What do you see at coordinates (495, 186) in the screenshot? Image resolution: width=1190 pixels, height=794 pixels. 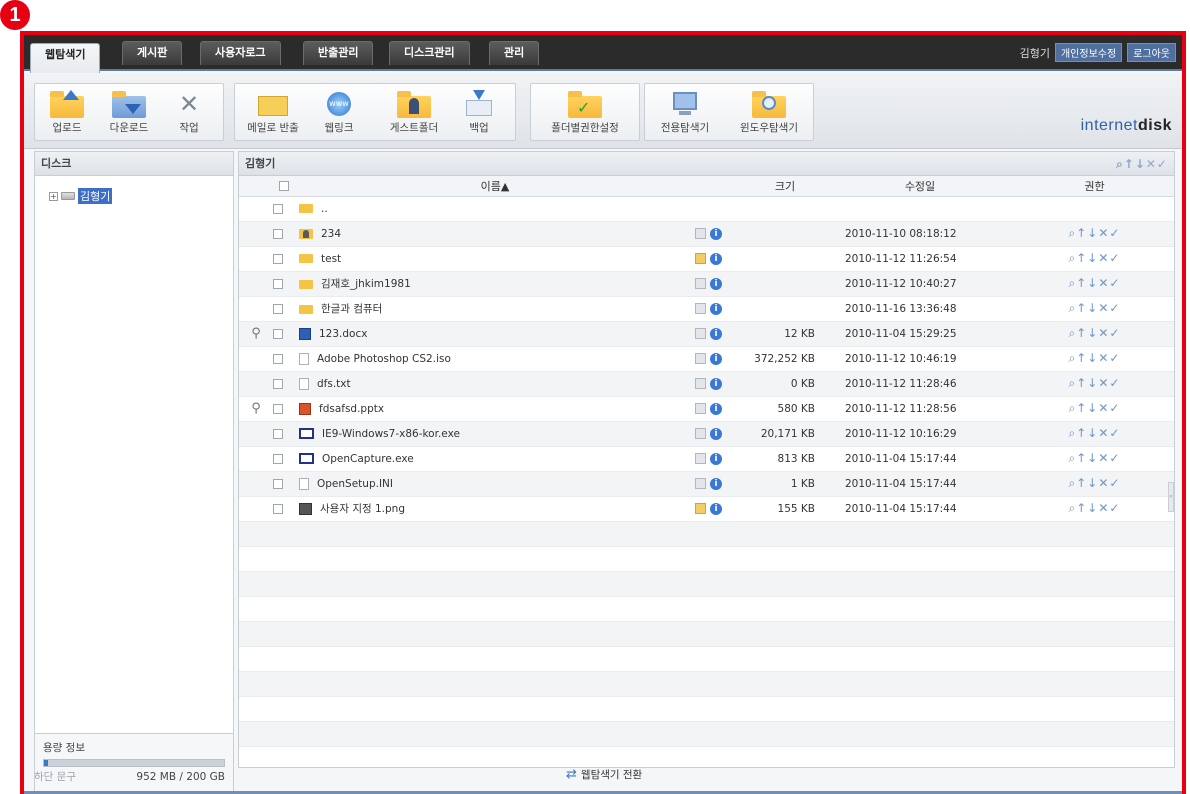 I see `name-column-header: 이름▲` at bounding box center [495, 186].